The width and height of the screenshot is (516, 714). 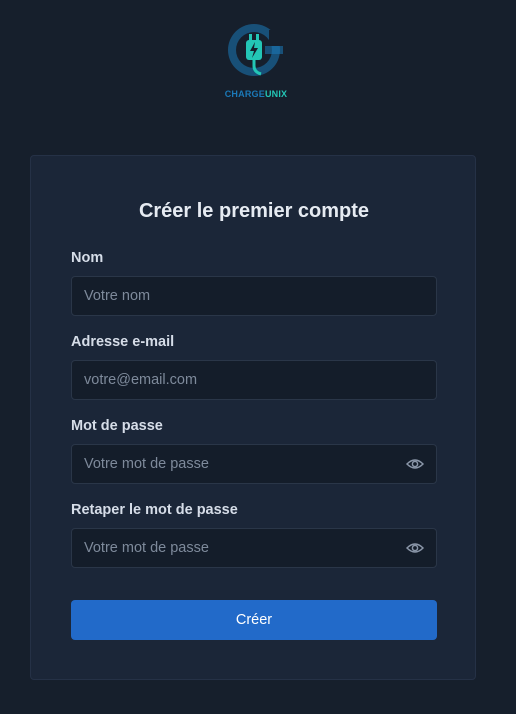 I want to click on password-field-box, so click(x=254, y=464).